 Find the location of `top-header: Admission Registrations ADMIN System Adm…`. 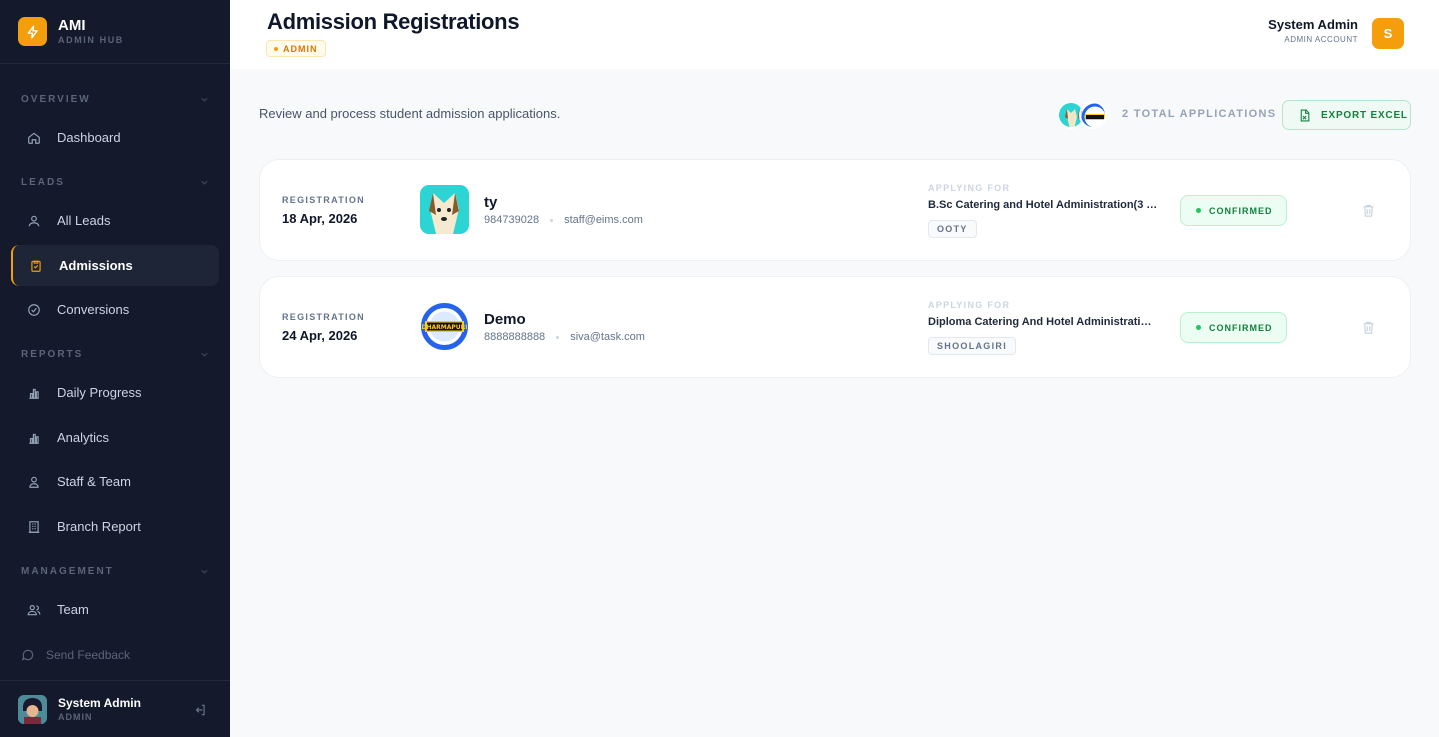

top-header: Admission Registrations ADMIN System Adm… is located at coordinates (834, 34).